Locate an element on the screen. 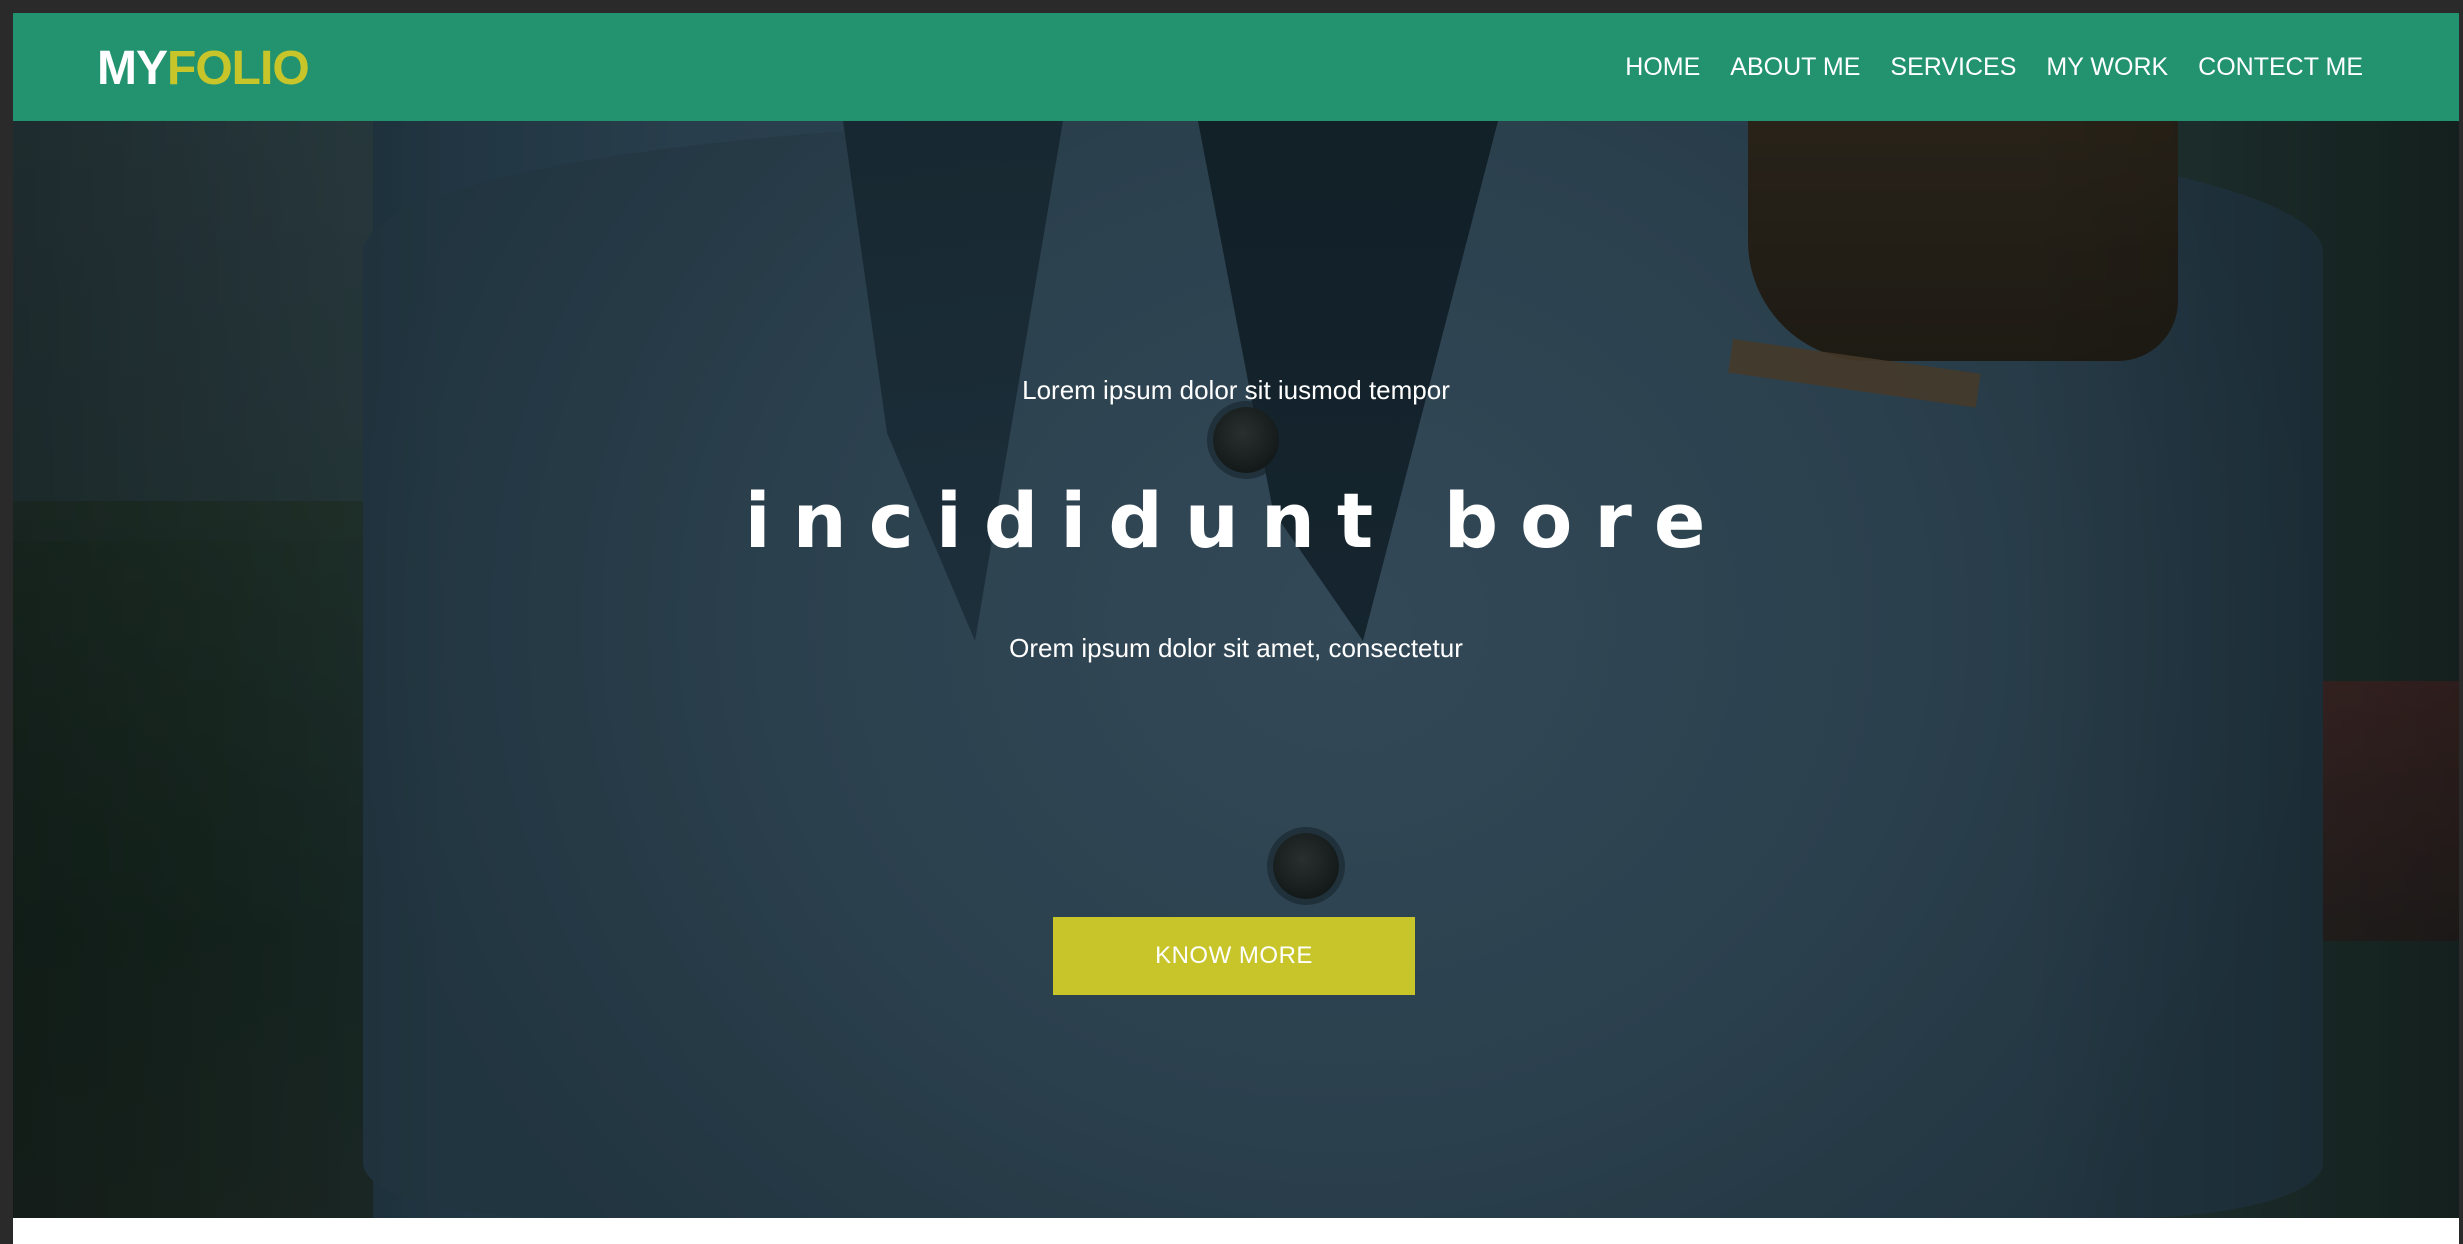 Image resolution: width=2463 pixels, height=1244 pixels. hero-subtitle: Lorem ipsum dolor sit iusmod tempor is located at coordinates (1236, 390).